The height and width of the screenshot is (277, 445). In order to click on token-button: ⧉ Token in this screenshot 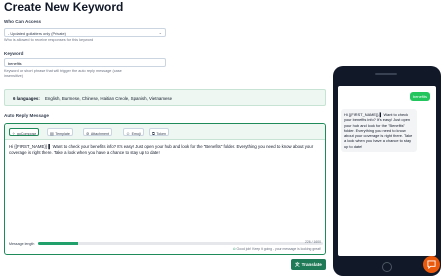, I will do `click(159, 132)`.